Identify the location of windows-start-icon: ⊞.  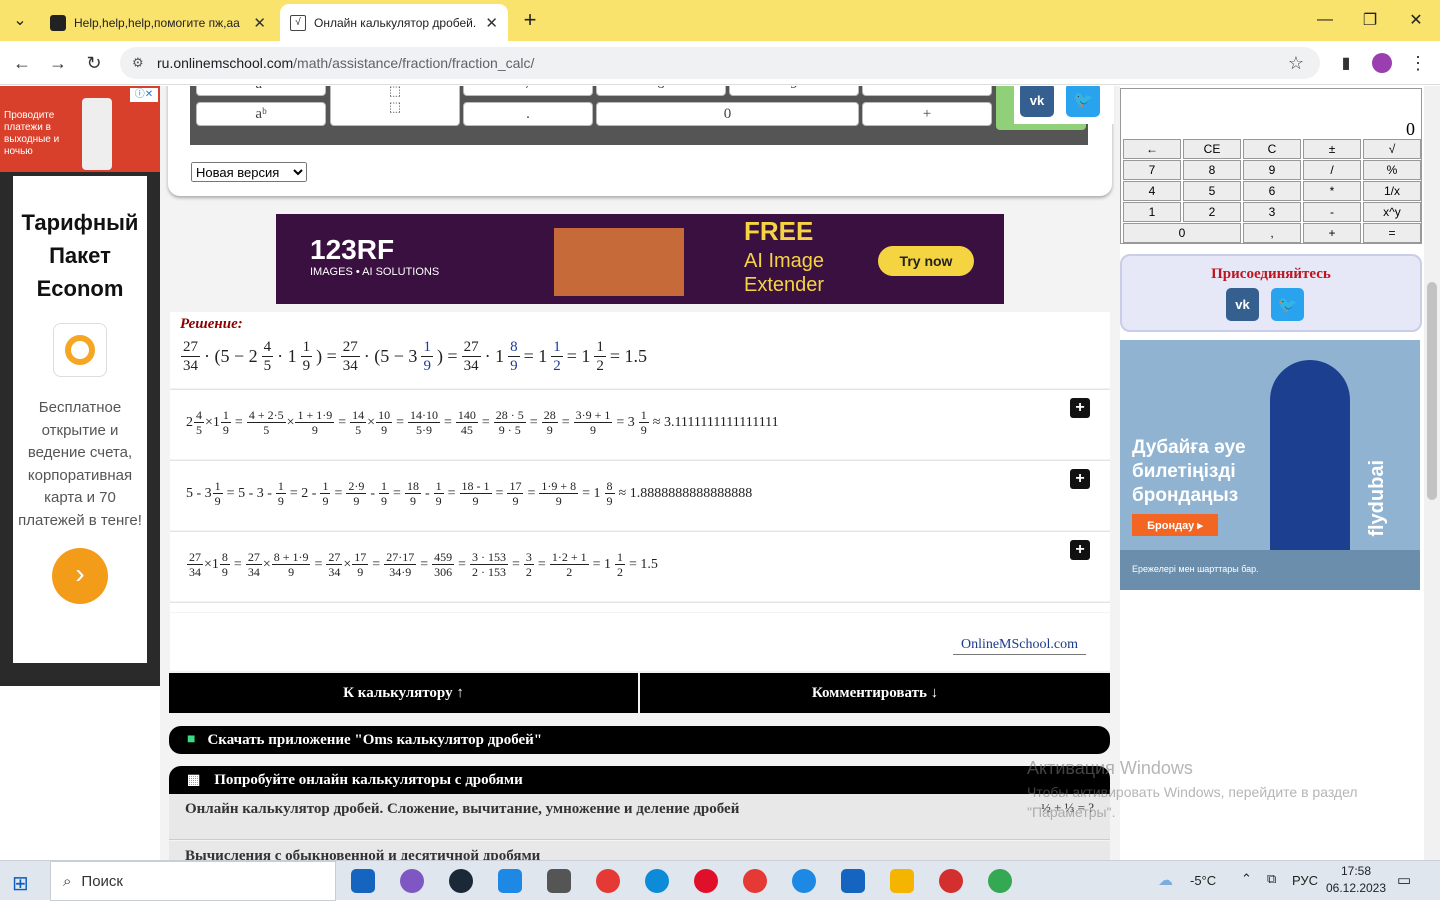
(20, 883).